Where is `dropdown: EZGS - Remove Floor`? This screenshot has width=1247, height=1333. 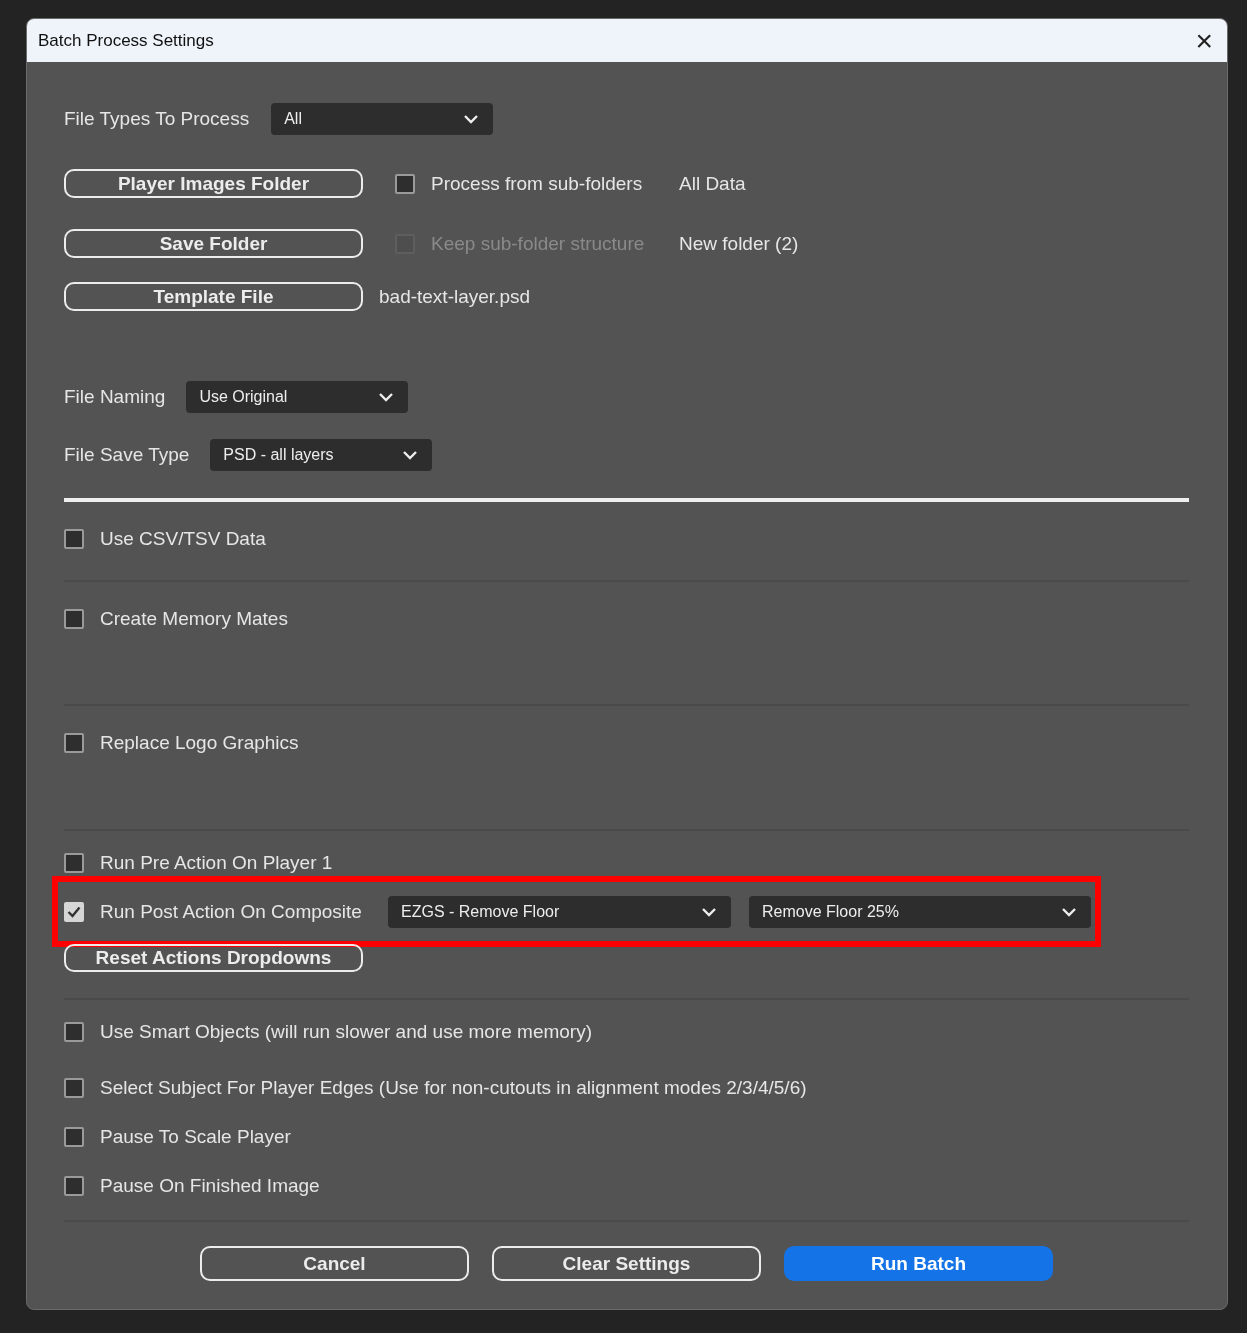 dropdown: EZGS - Remove Floor is located at coordinates (559, 912).